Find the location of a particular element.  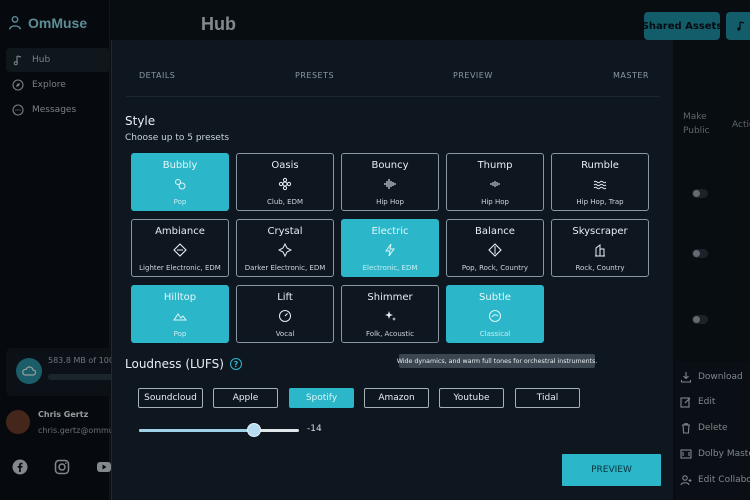

preset-name: Balance is located at coordinates (495, 231).